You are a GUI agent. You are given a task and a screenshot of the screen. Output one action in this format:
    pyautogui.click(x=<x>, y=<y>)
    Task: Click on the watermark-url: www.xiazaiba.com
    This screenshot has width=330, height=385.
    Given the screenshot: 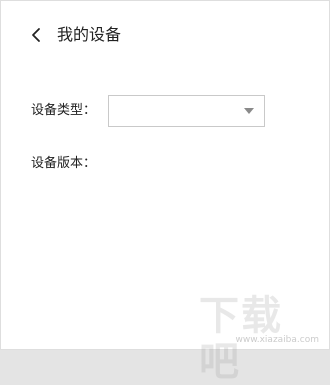 What is the action you would take?
    pyautogui.click(x=277, y=340)
    